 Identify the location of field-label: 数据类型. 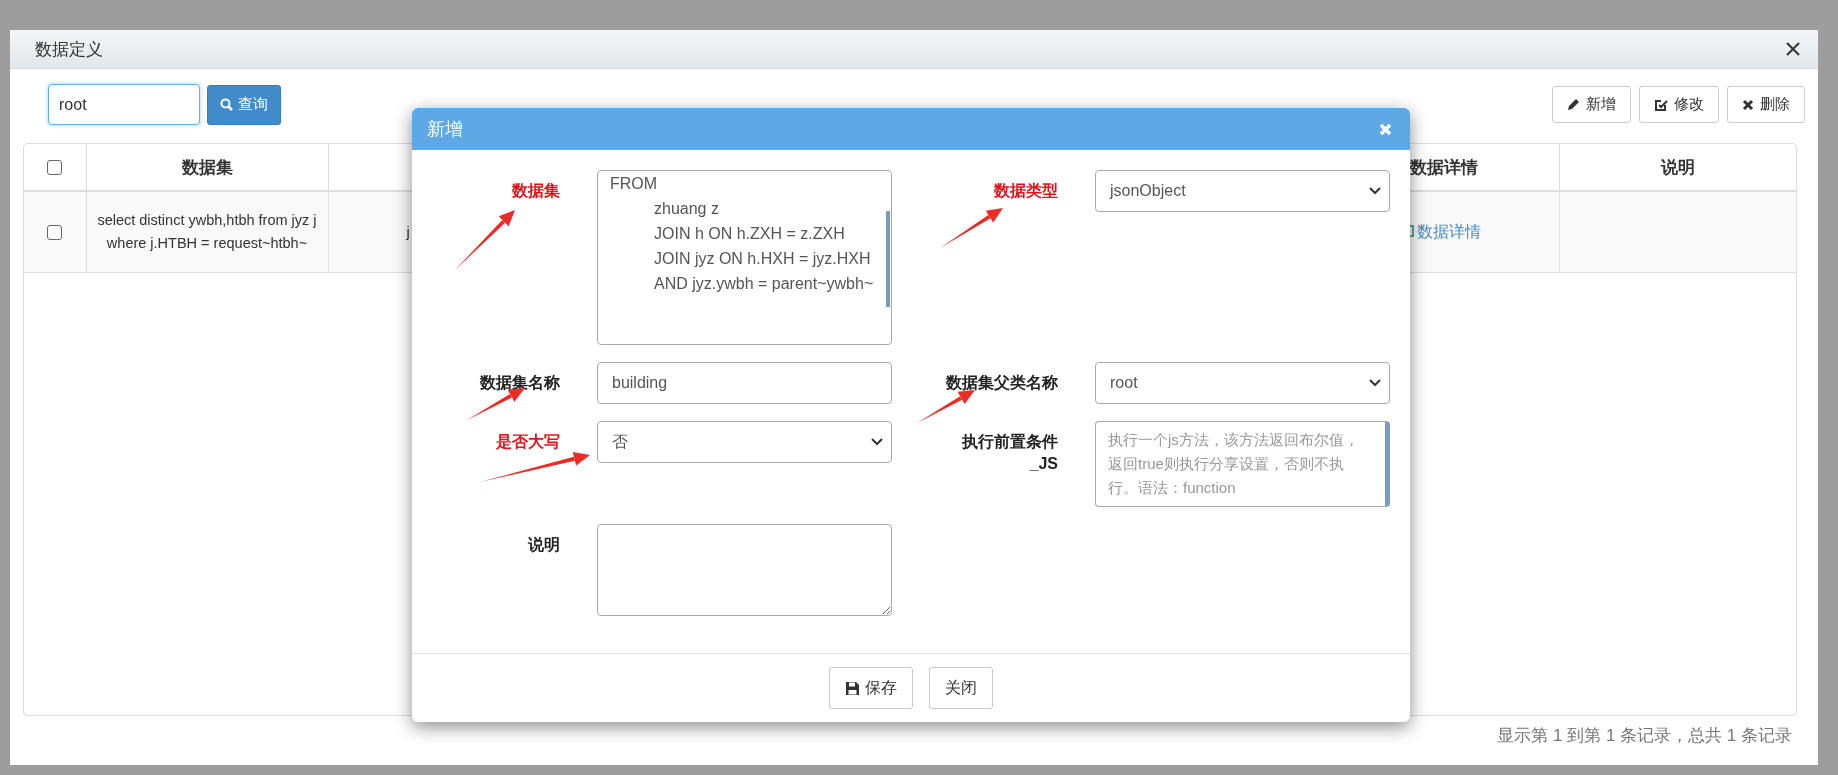
(1026, 191).